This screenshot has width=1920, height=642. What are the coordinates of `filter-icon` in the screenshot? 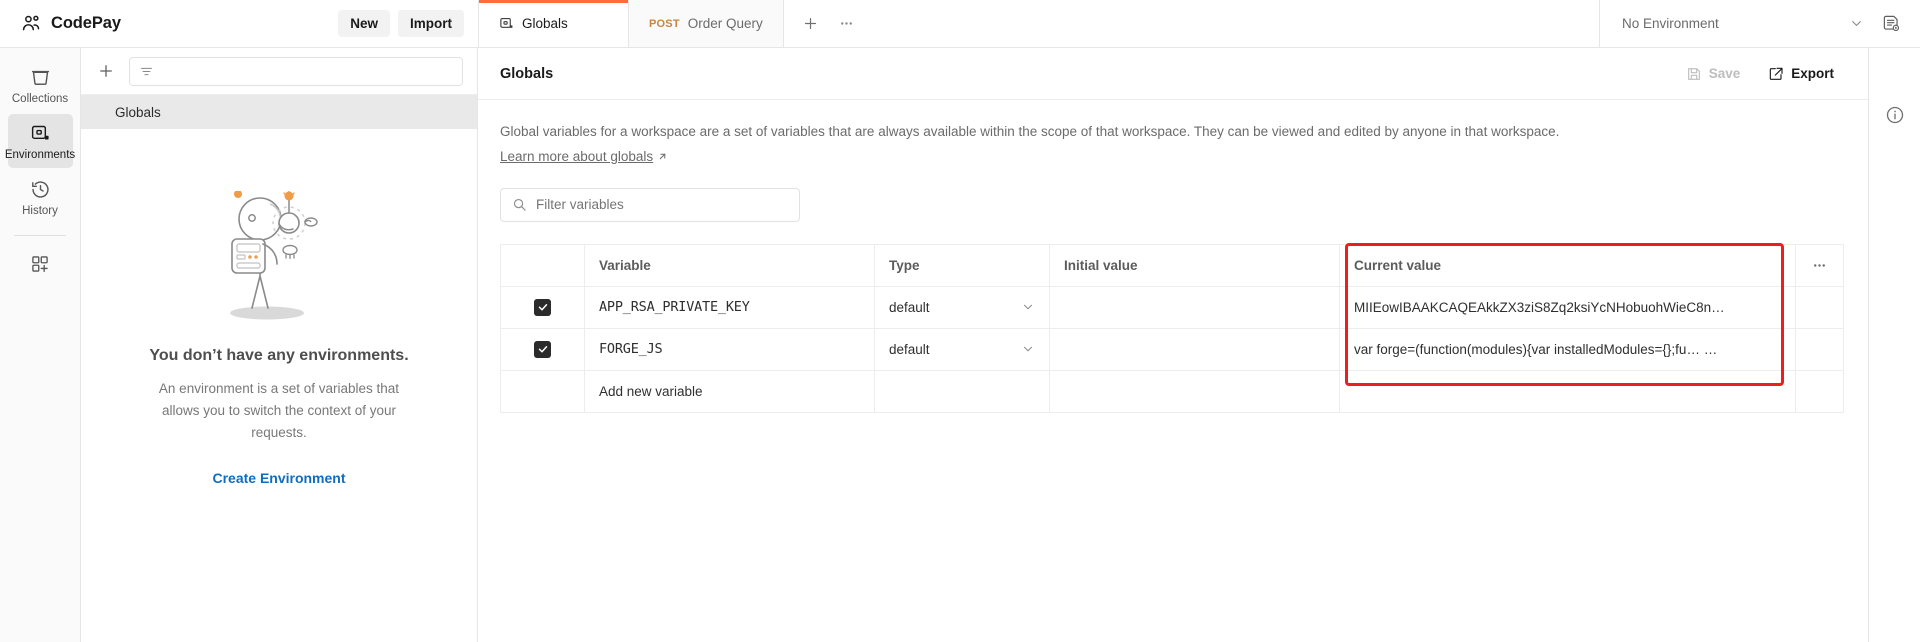 It's located at (146, 71).